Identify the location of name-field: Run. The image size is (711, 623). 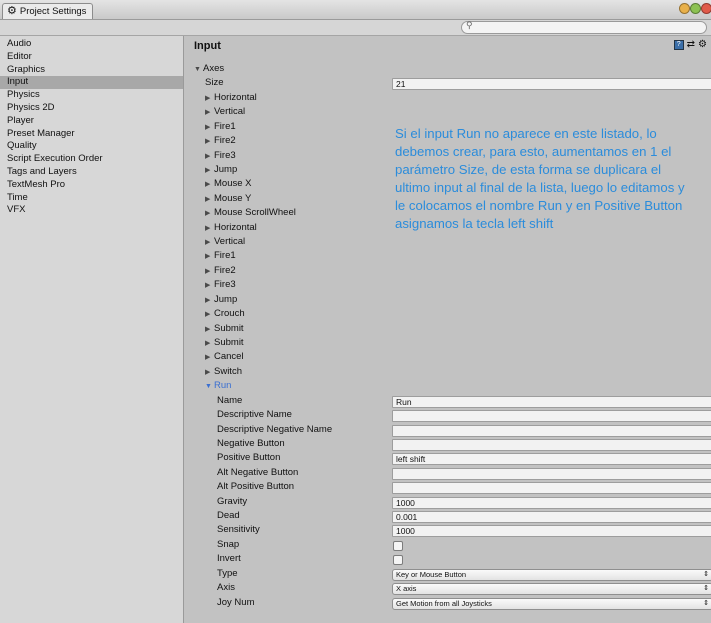
(551, 401).